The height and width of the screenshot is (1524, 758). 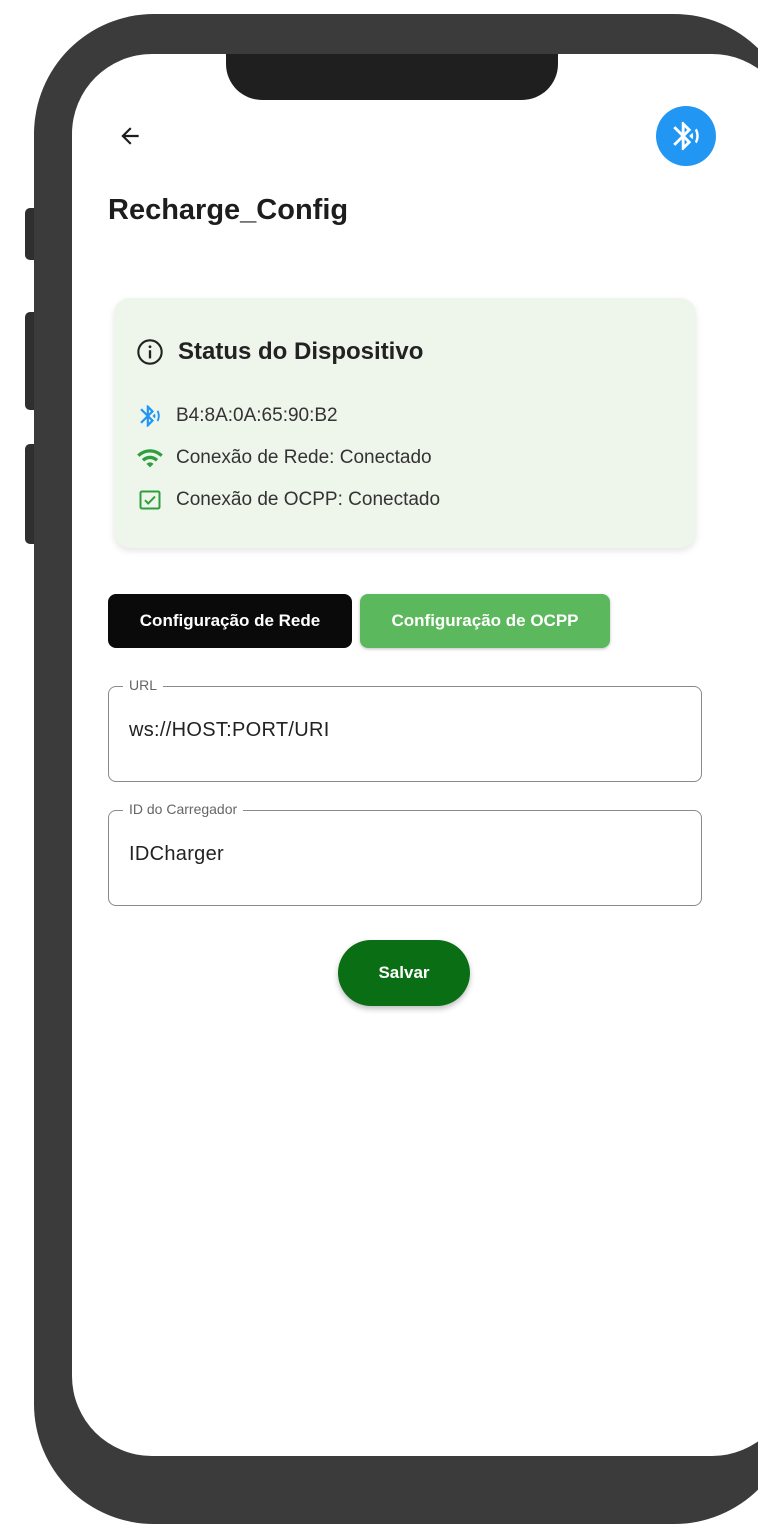 I want to click on status-row-ocpp: Conexão de OCPP: Conectado, so click(x=288, y=500).